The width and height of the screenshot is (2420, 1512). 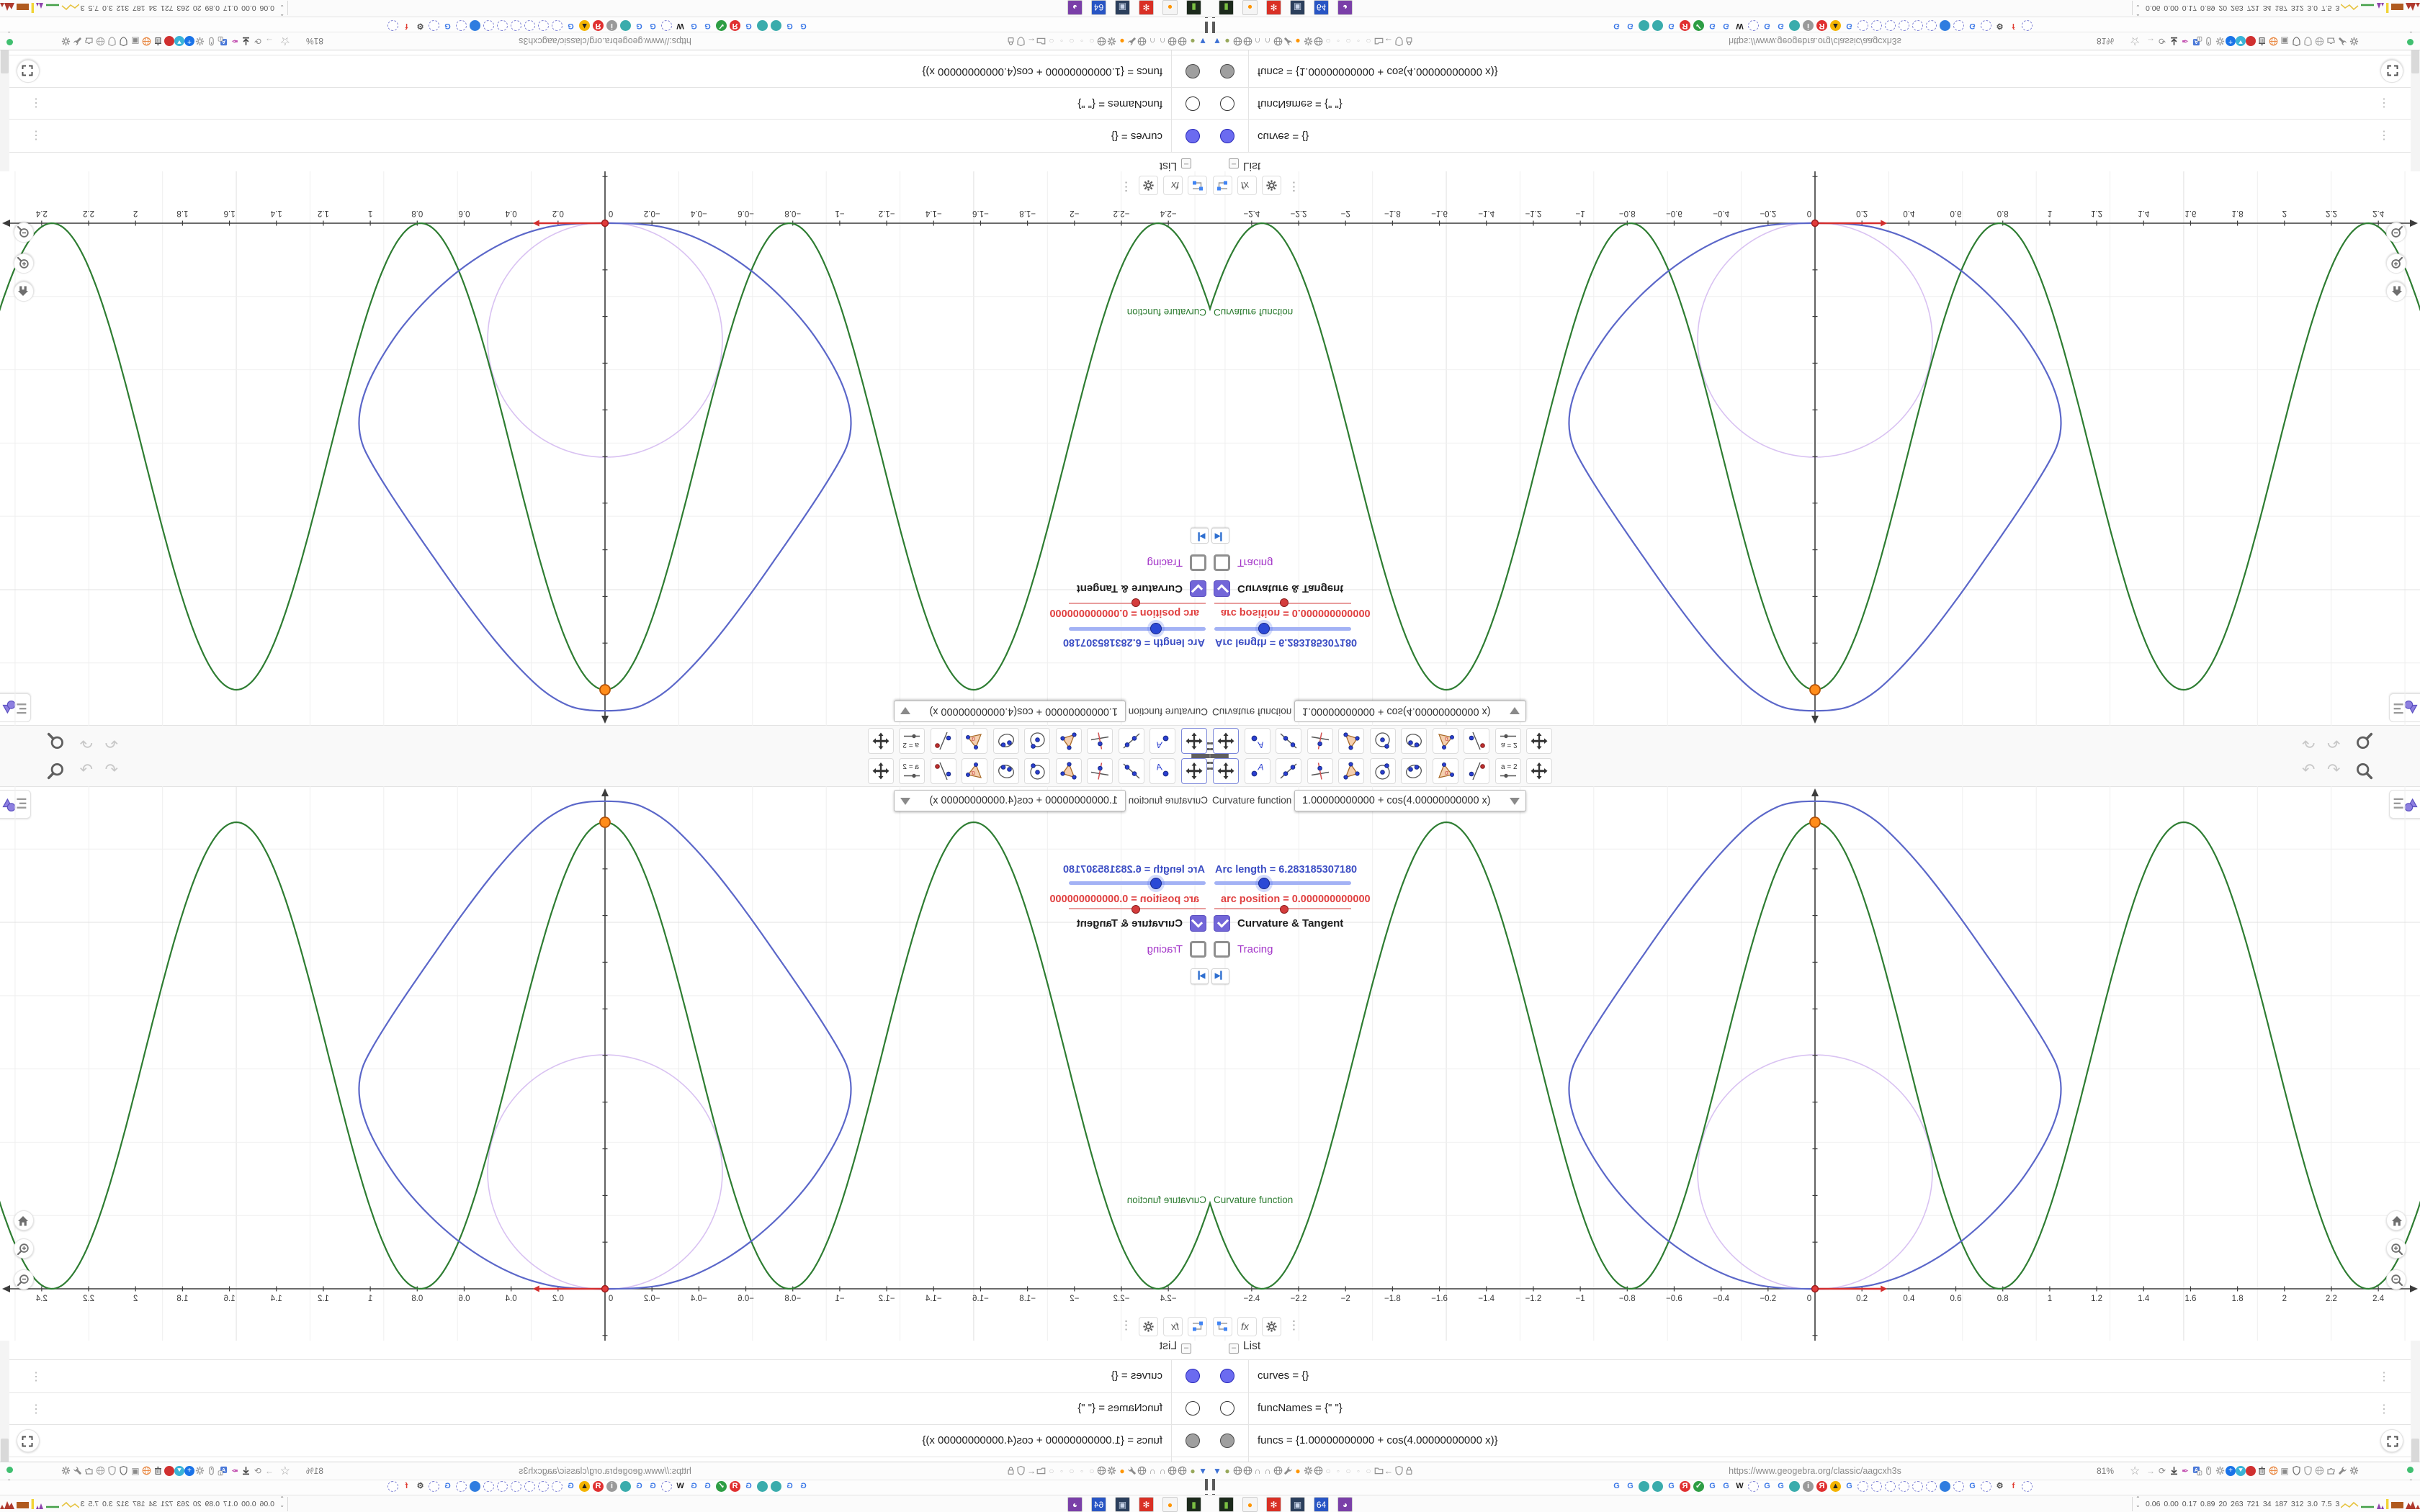 I want to click on globe-gray-icon, so click(x=101, y=1471).